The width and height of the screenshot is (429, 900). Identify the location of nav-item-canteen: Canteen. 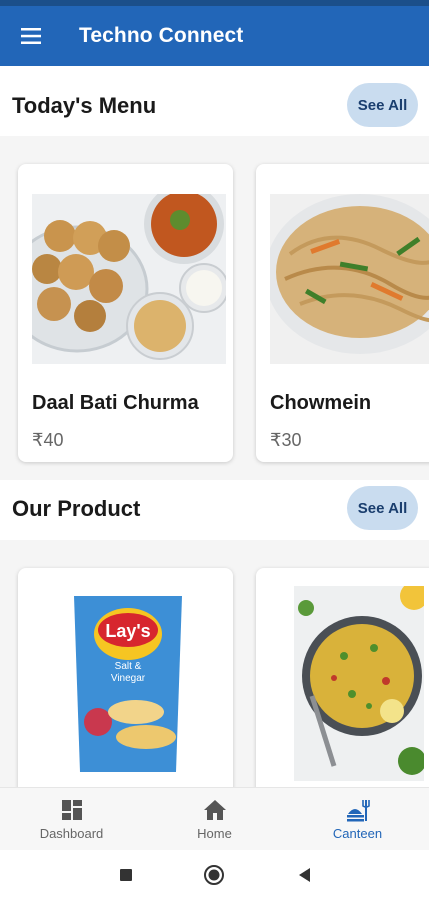
(357, 819).